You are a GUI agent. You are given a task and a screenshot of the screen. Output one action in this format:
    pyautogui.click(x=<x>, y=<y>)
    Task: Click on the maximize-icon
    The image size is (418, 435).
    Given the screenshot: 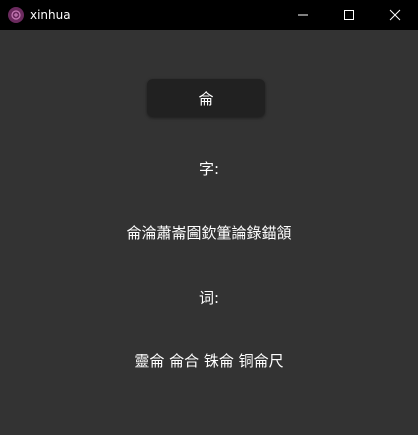 What is the action you would take?
    pyautogui.click(x=349, y=15)
    